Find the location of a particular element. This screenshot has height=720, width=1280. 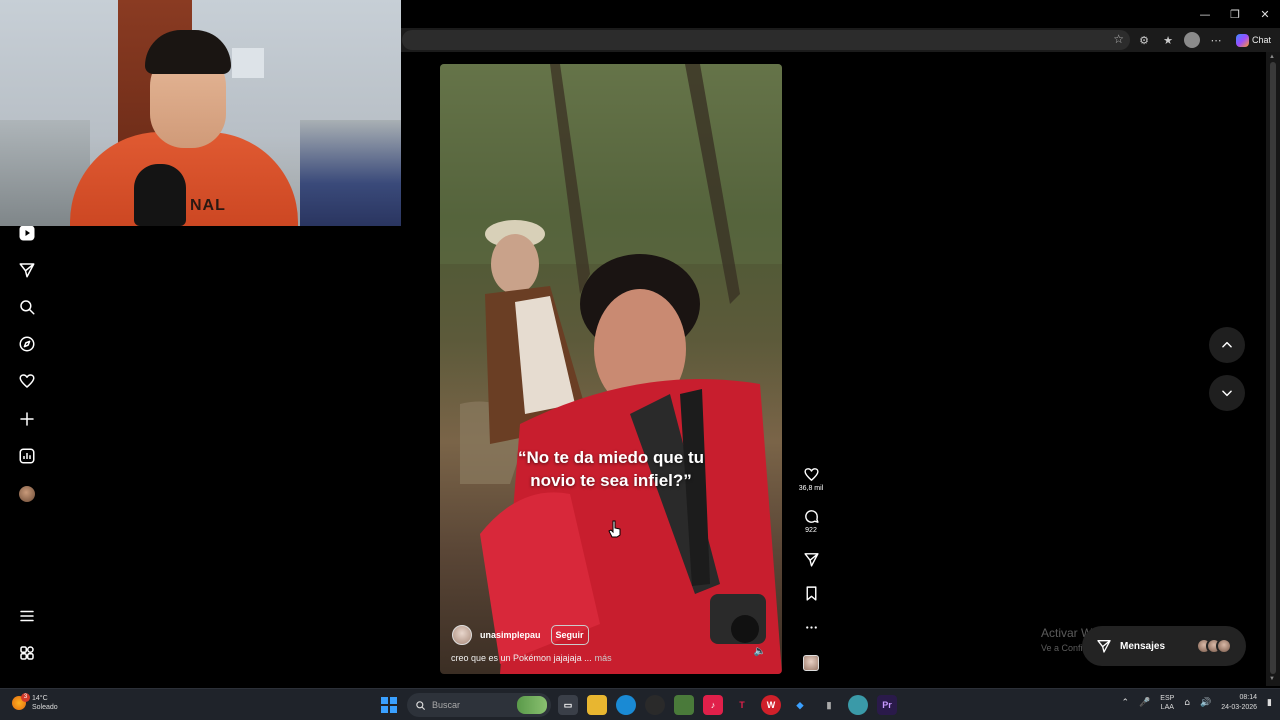

webcam-overlay: NAL is located at coordinates (200, 113).